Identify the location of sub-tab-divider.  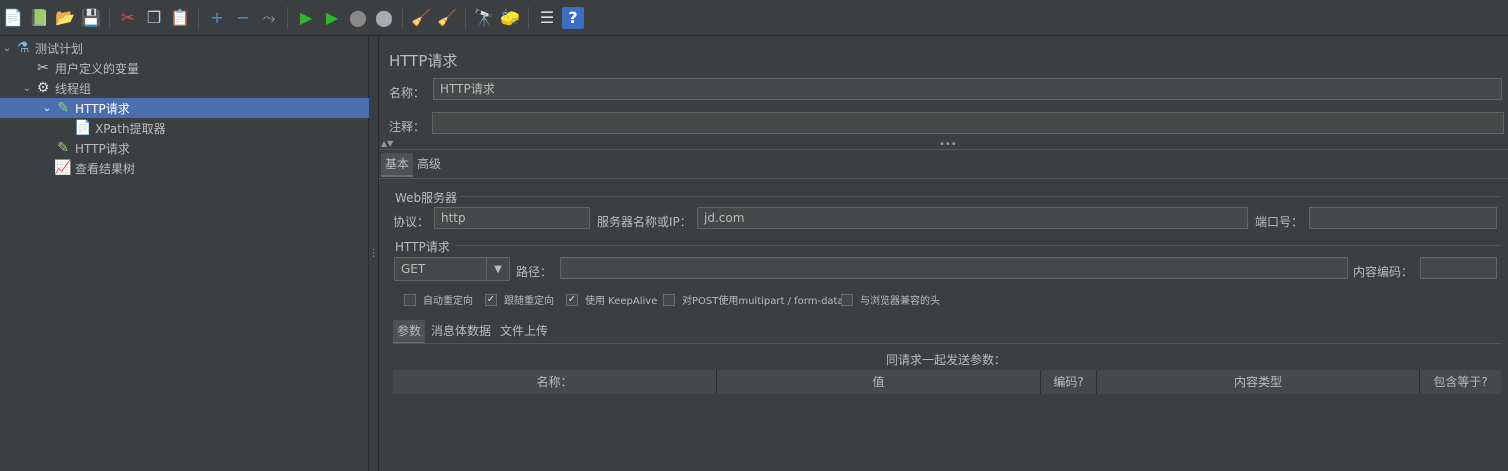
(947, 343).